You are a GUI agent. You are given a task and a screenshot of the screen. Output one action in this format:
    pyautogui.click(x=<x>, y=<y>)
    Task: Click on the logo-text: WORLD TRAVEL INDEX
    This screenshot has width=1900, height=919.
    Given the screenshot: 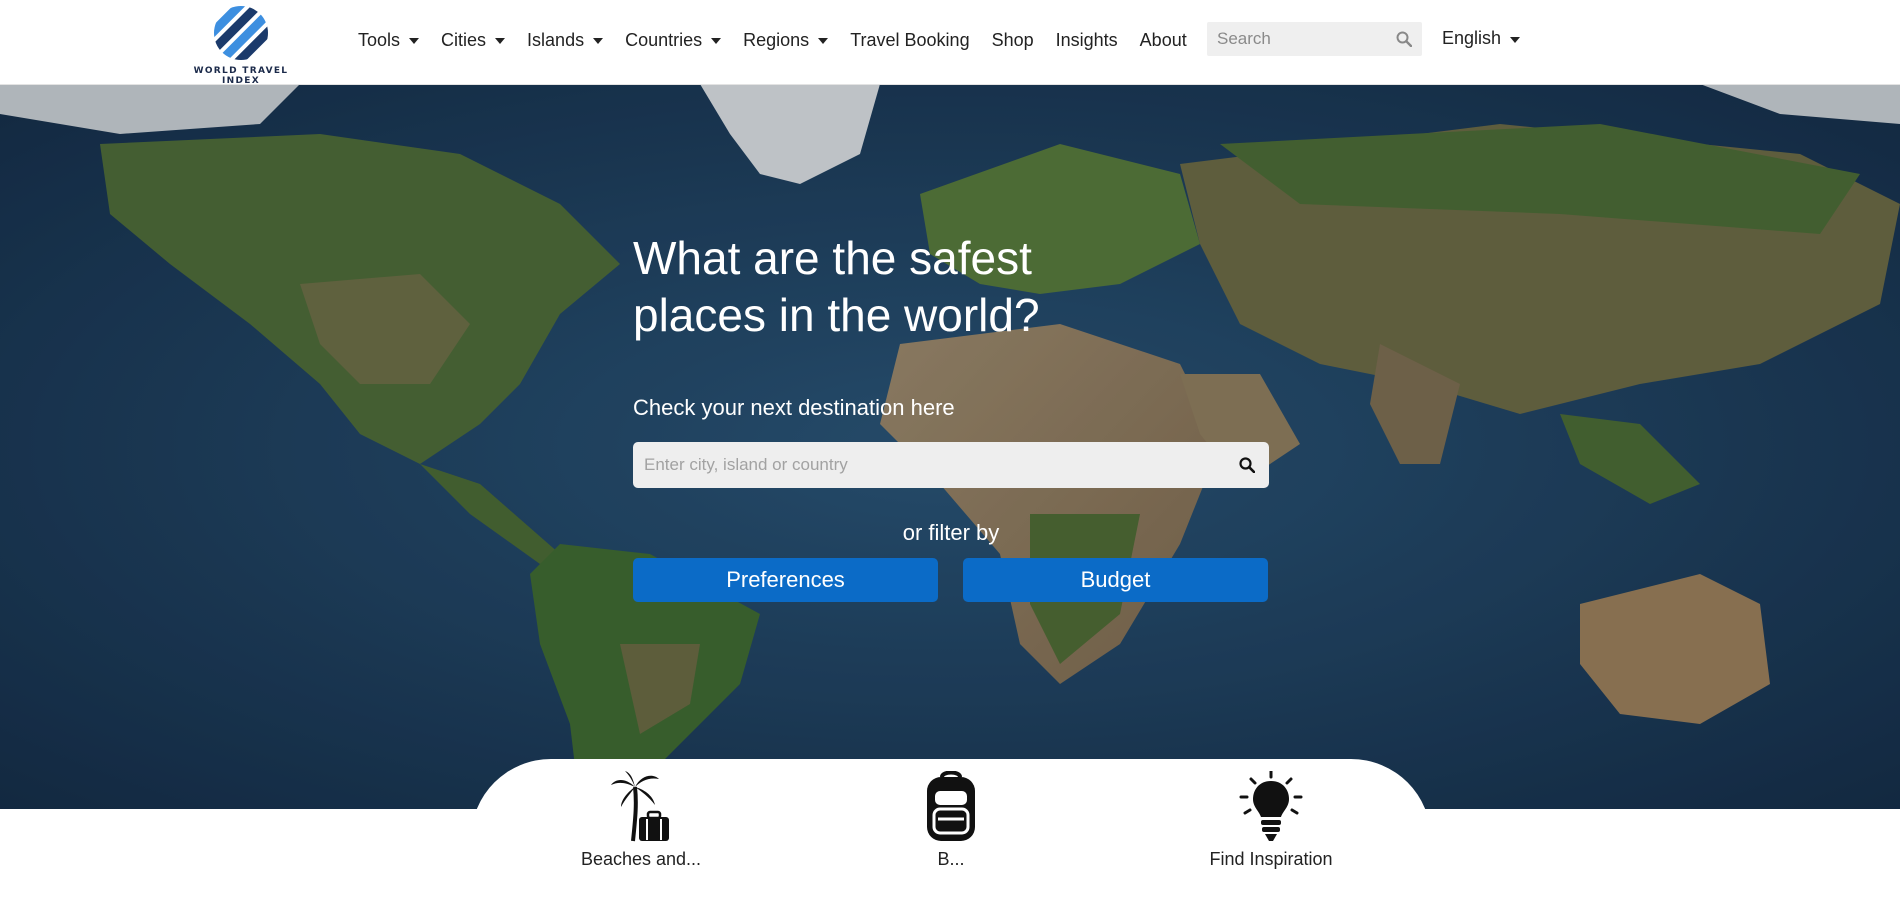 What is the action you would take?
    pyautogui.click(x=241, y=76)
    